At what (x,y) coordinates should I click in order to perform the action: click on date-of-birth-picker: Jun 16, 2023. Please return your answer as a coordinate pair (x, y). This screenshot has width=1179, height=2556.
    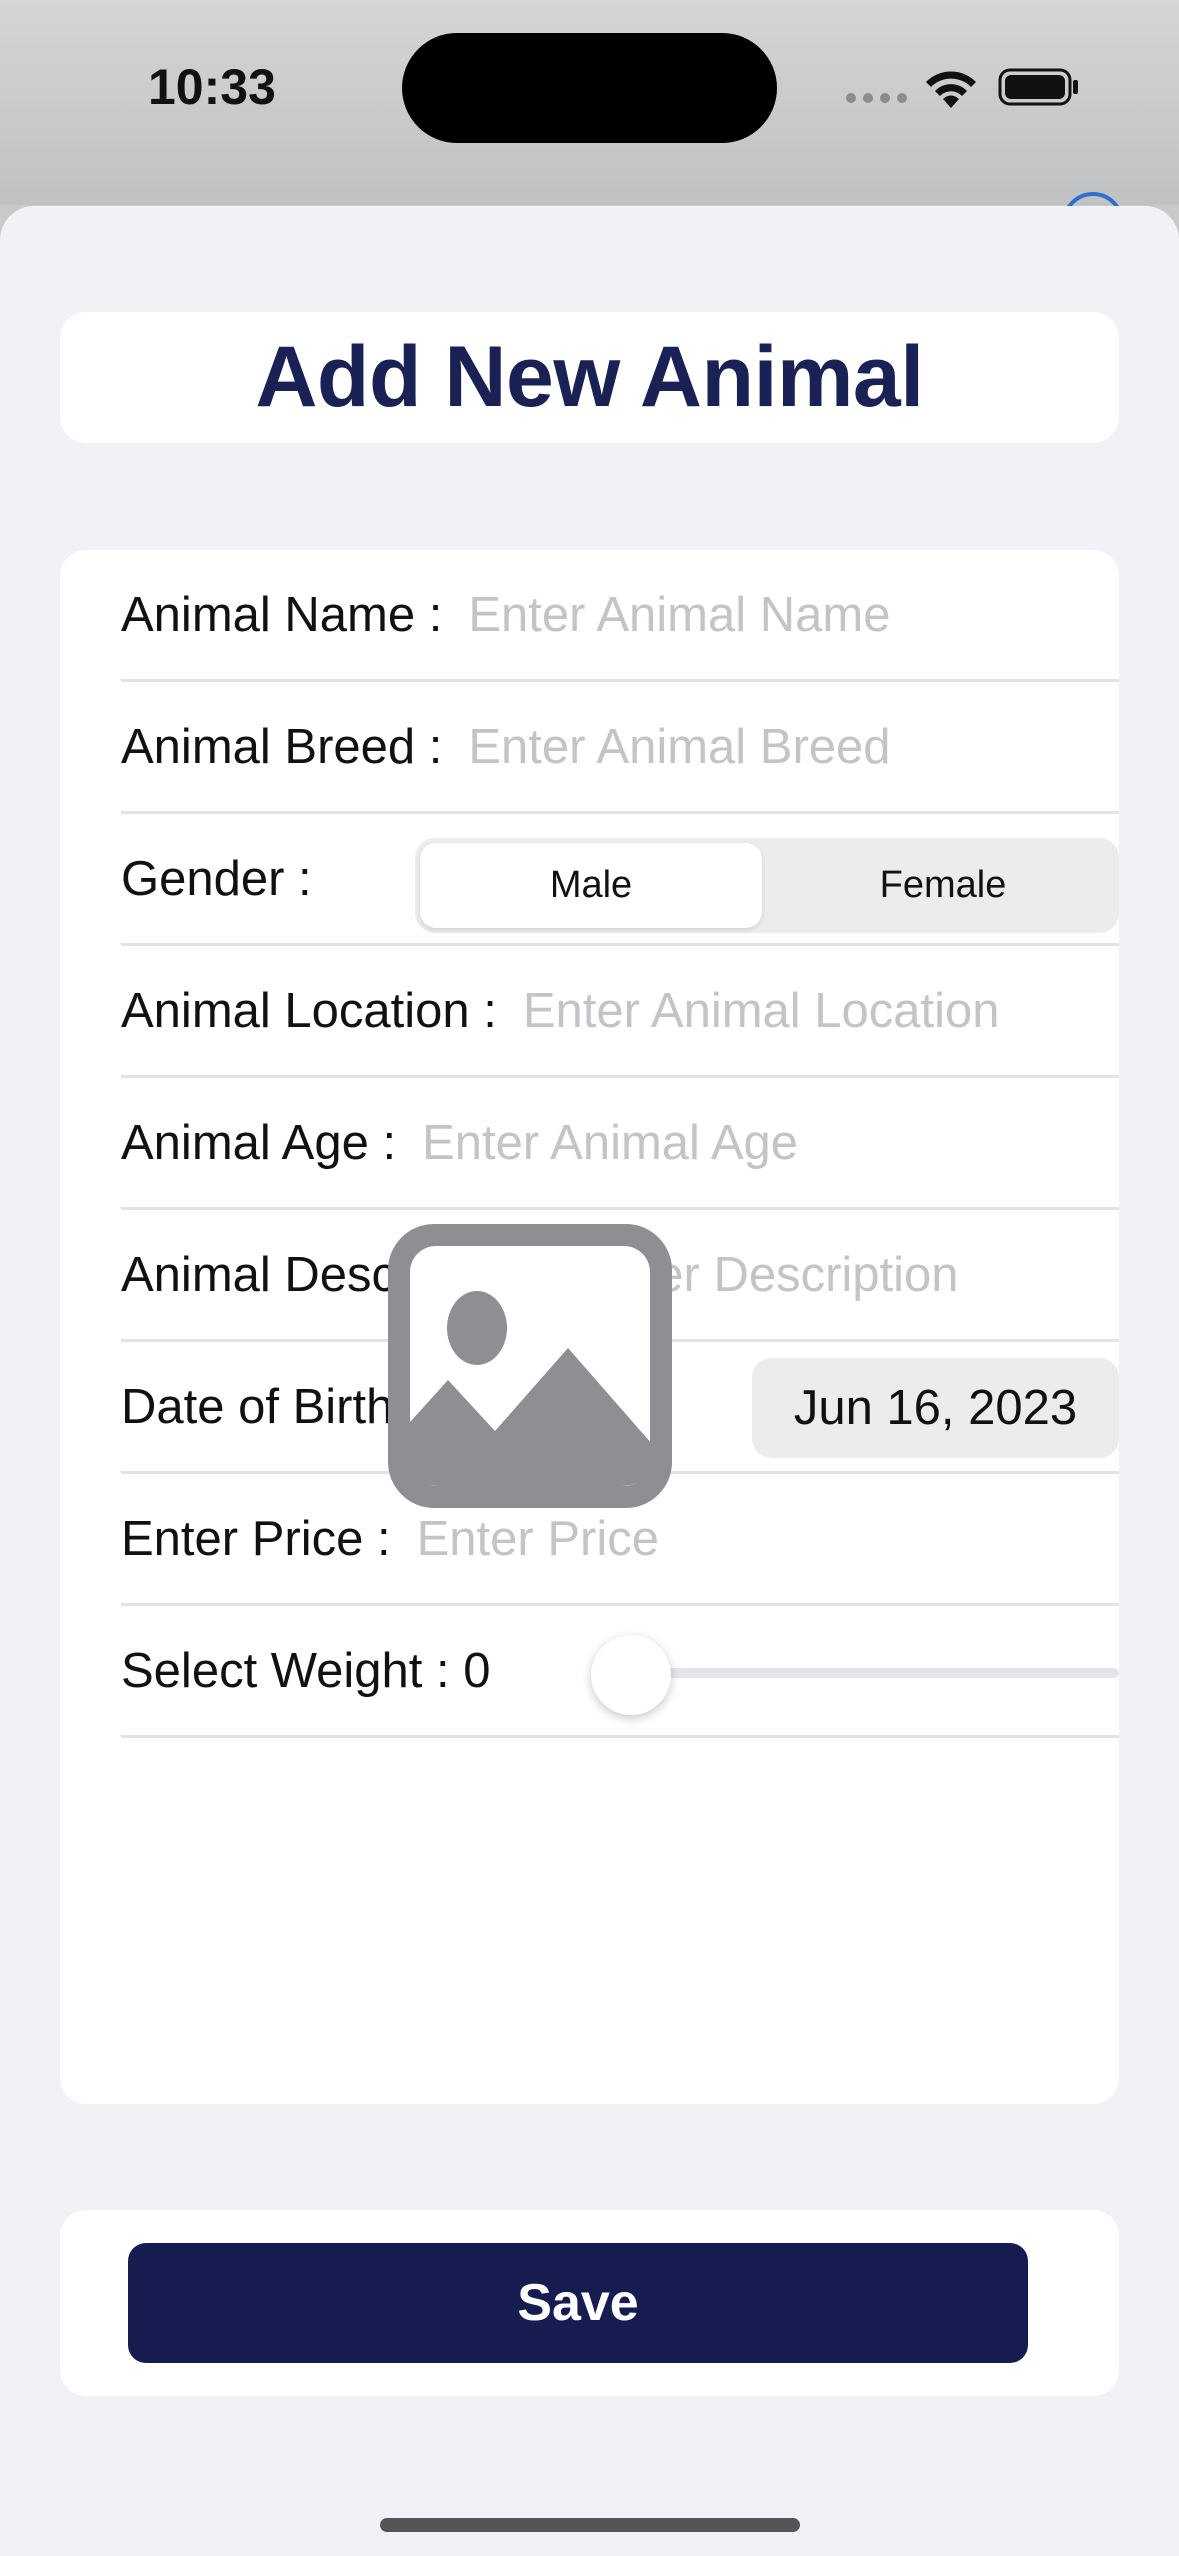
    Looking at the image, I should click on (935, 1408).